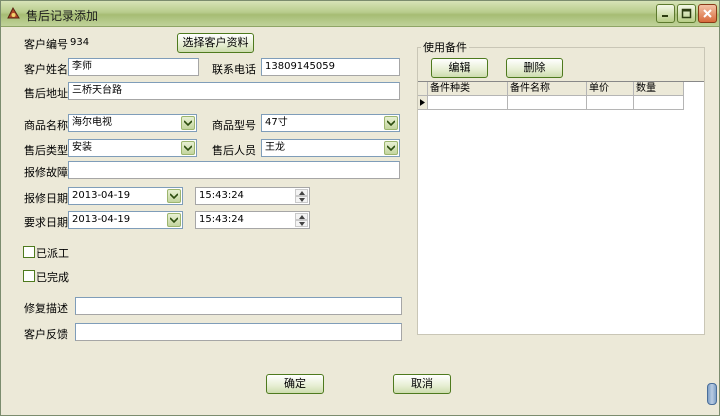  What do you see at coordinates (221, 195) in the screenshot?
I see `report-time-value: 15:43:24` at bounding box center [221, 195].